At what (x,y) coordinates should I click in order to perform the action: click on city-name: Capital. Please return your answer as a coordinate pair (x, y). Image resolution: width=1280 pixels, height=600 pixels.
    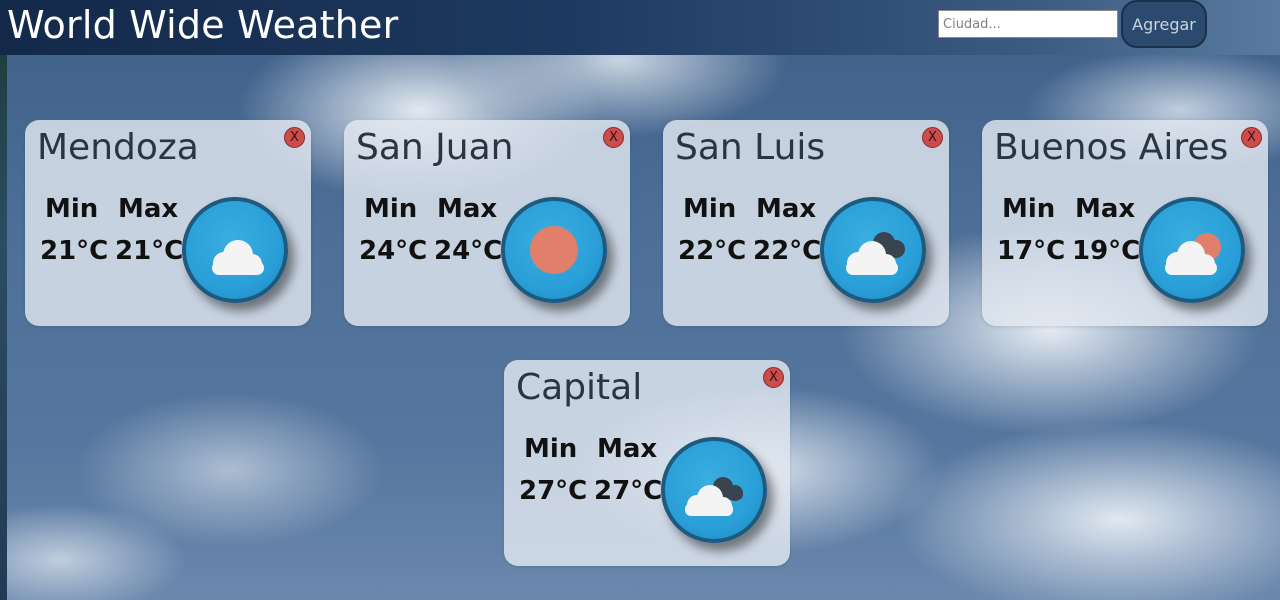
    Looking at the image, I should click on (579, 387).